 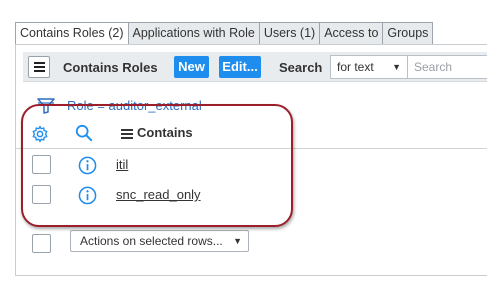 I want to click on tab-users: Users (1), so click(x=290, y=33).